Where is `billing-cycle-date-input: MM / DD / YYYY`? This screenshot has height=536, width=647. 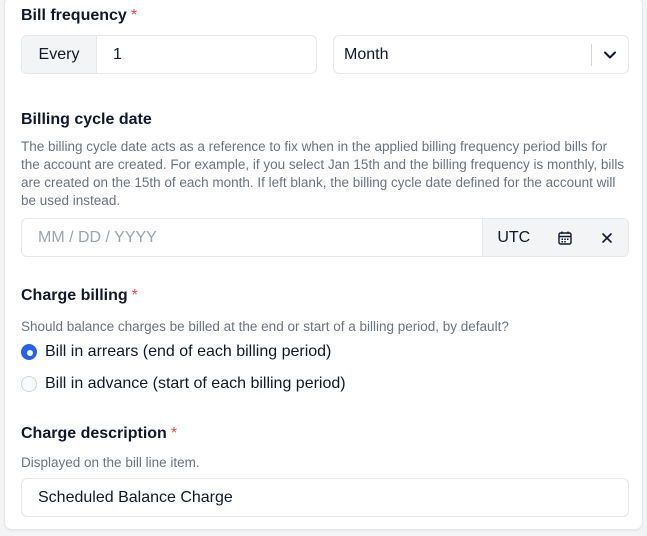 billing-cycle-date-input: MM / DD / YYYY is located at coordinates (252, 237).